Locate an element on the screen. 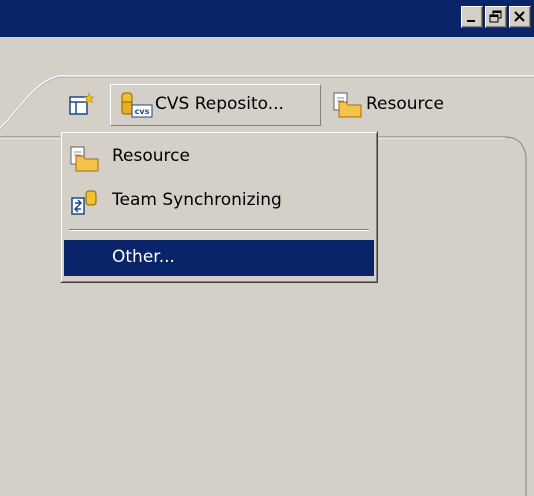  menu-item-label: Team Synchronizing is located at coordinates (197, 200).